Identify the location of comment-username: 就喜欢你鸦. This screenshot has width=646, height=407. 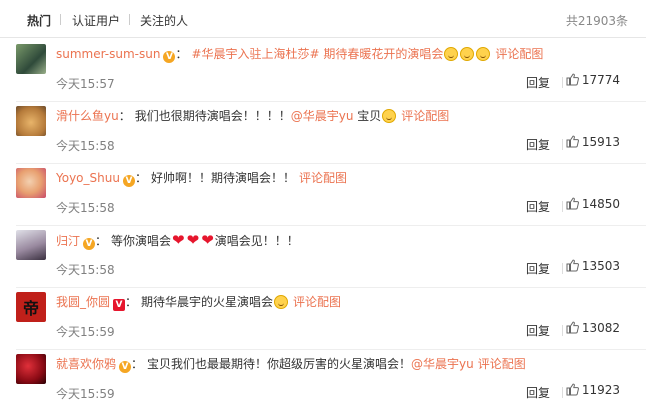
(86, 364).